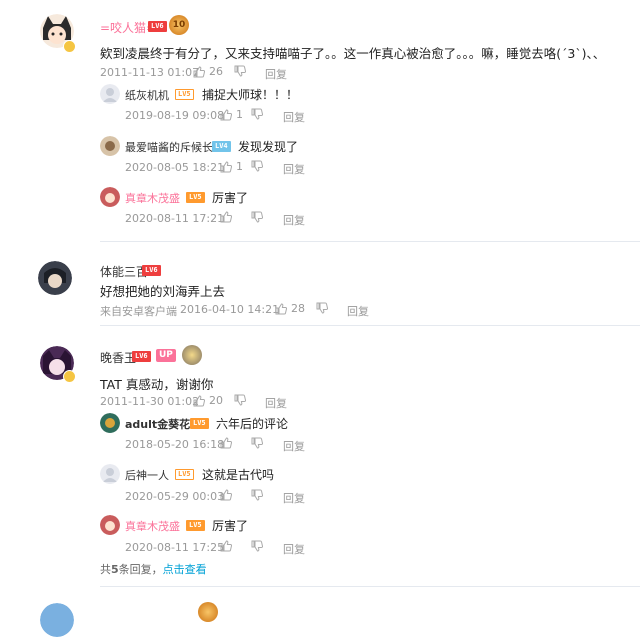  I want to click on reply-time: 2020-08-11 17:21, so click(175, 218).